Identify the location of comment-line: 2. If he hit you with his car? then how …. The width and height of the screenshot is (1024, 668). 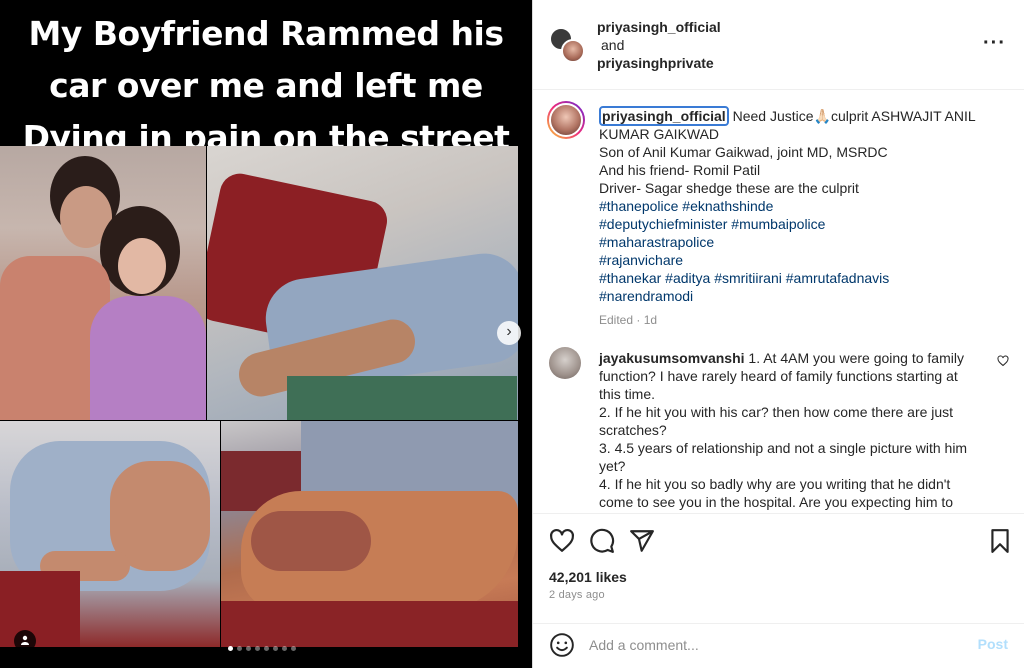
(776, 412).